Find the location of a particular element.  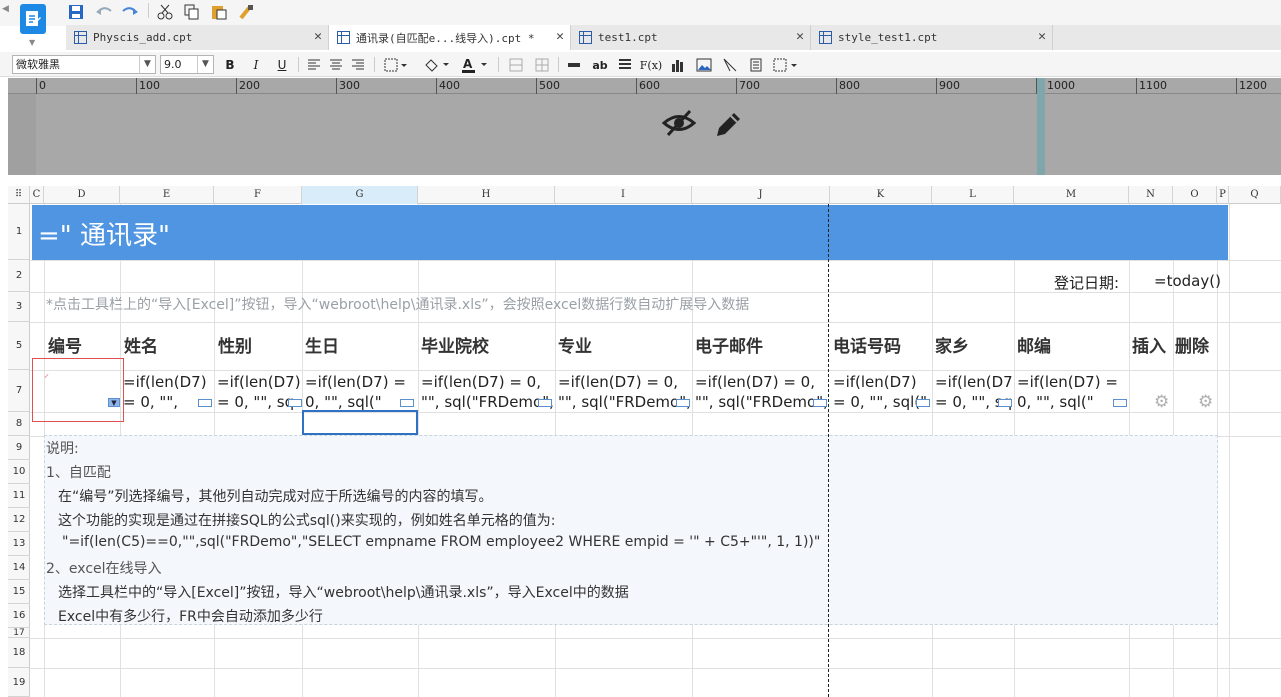

row-header: 1 is located at coordinates (19, 232).